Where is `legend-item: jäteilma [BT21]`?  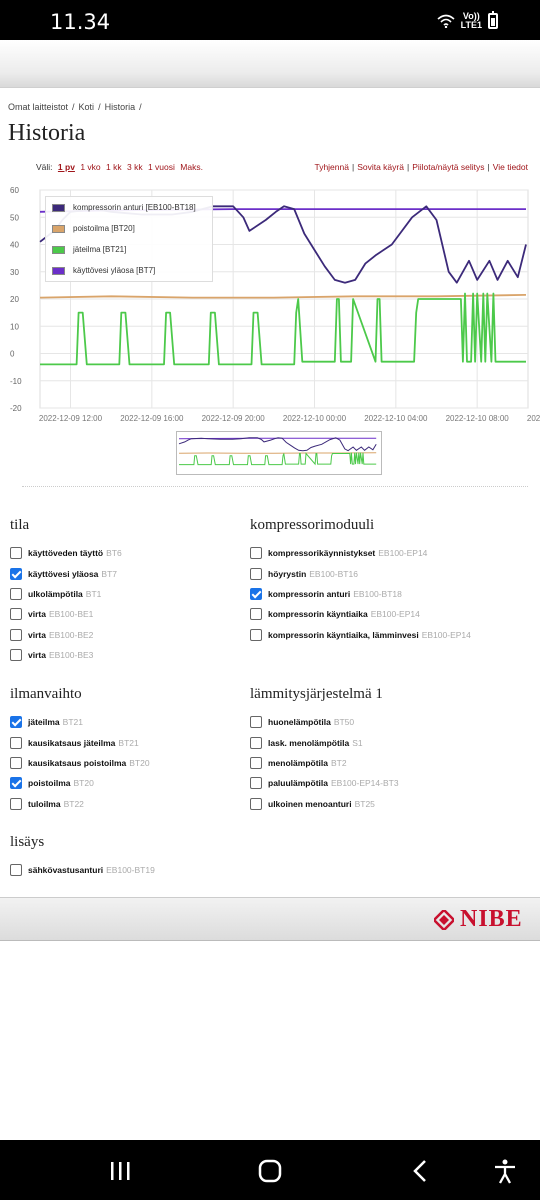 legend-item: jäteilma [BT21] is located at coordinates (129, 249).